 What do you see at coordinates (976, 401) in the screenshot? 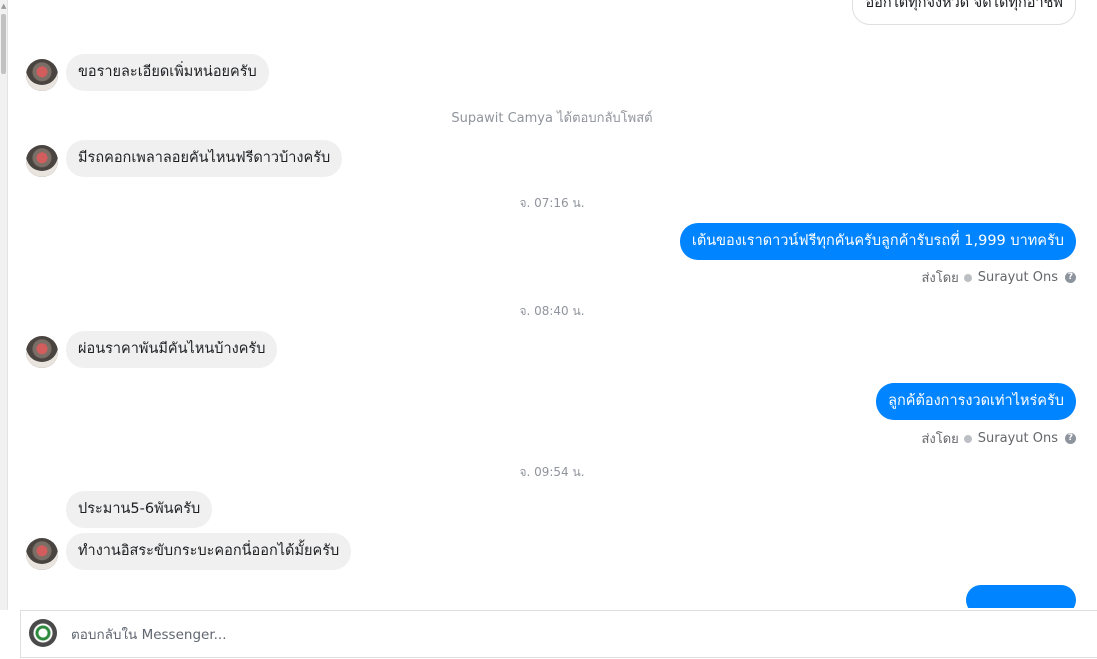
I see `outgoing-message: ลูกค้ต้องการงวดเท่าไหร่ครับ` at bounding box center [976, 401].